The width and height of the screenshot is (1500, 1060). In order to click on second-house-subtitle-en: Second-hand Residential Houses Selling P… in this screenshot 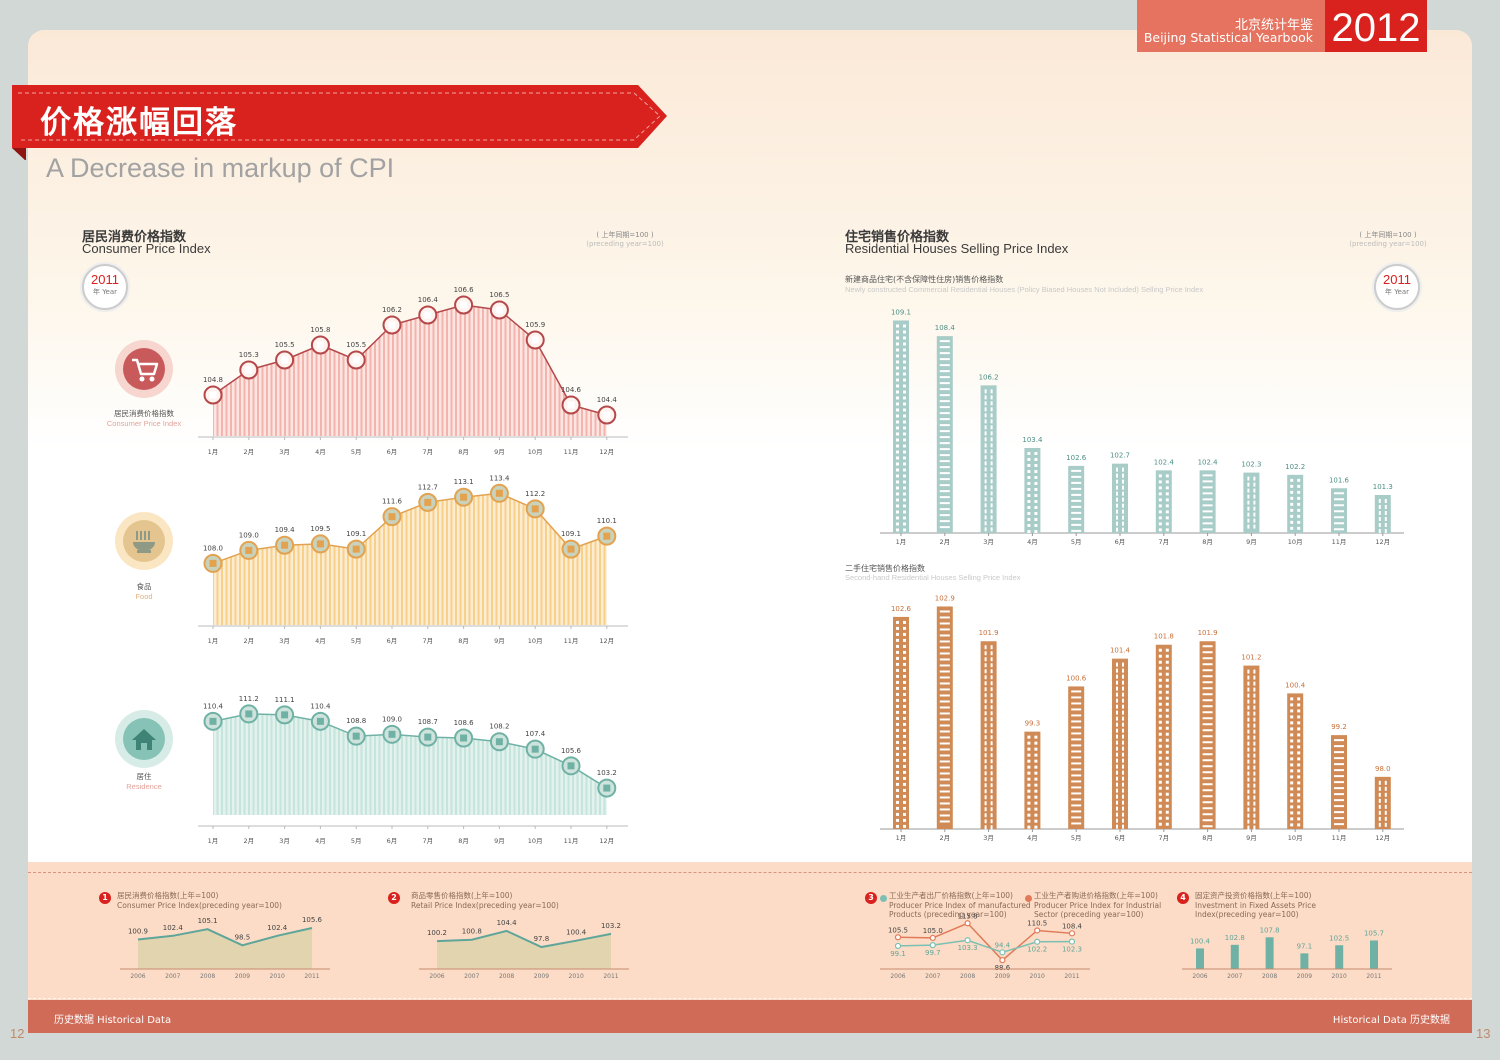, I will do `click(933, 577)`.